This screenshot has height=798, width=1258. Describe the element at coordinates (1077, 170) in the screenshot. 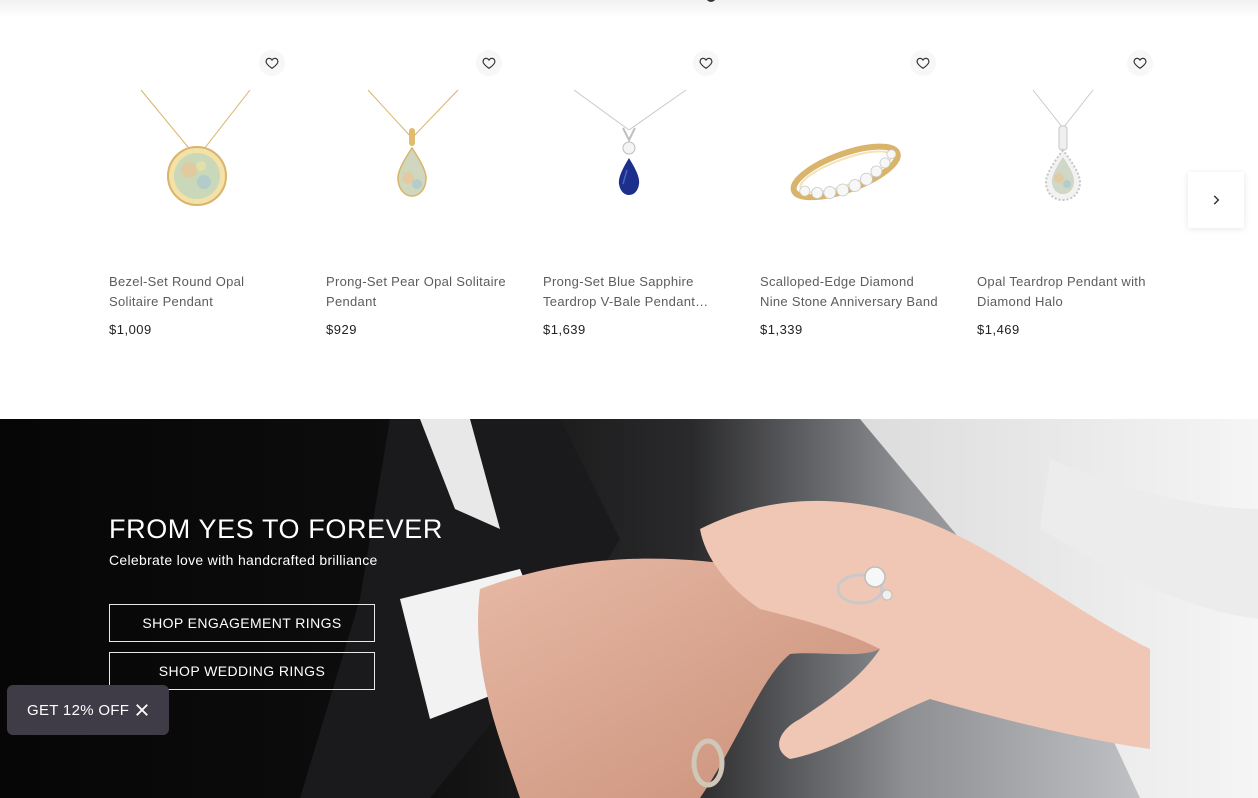

I see `opal-halo-pendant-icon` at that location.